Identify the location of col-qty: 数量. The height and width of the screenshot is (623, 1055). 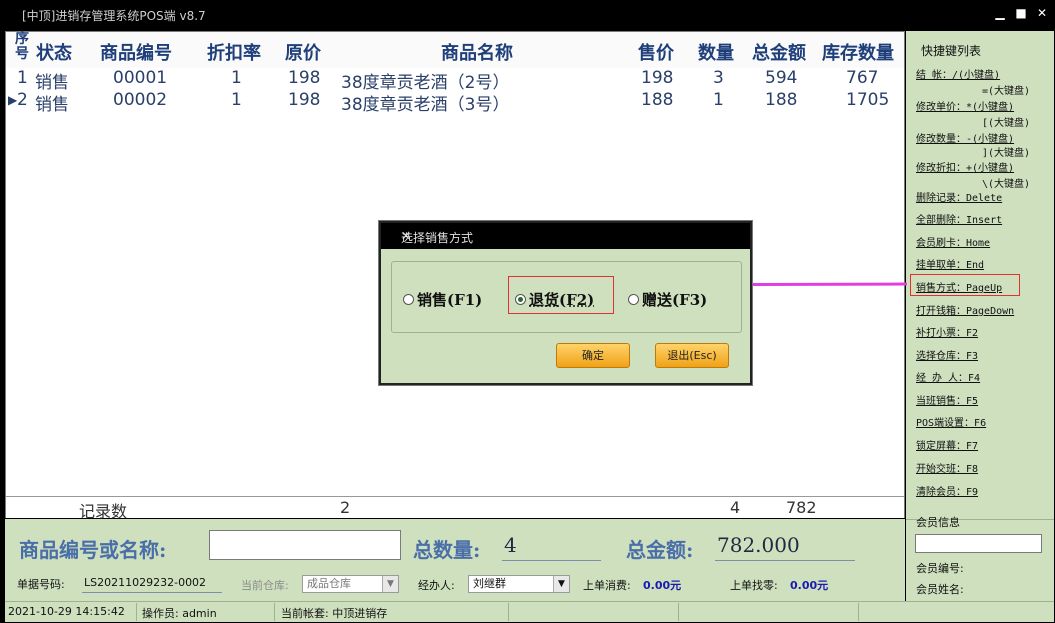
(716, 52).